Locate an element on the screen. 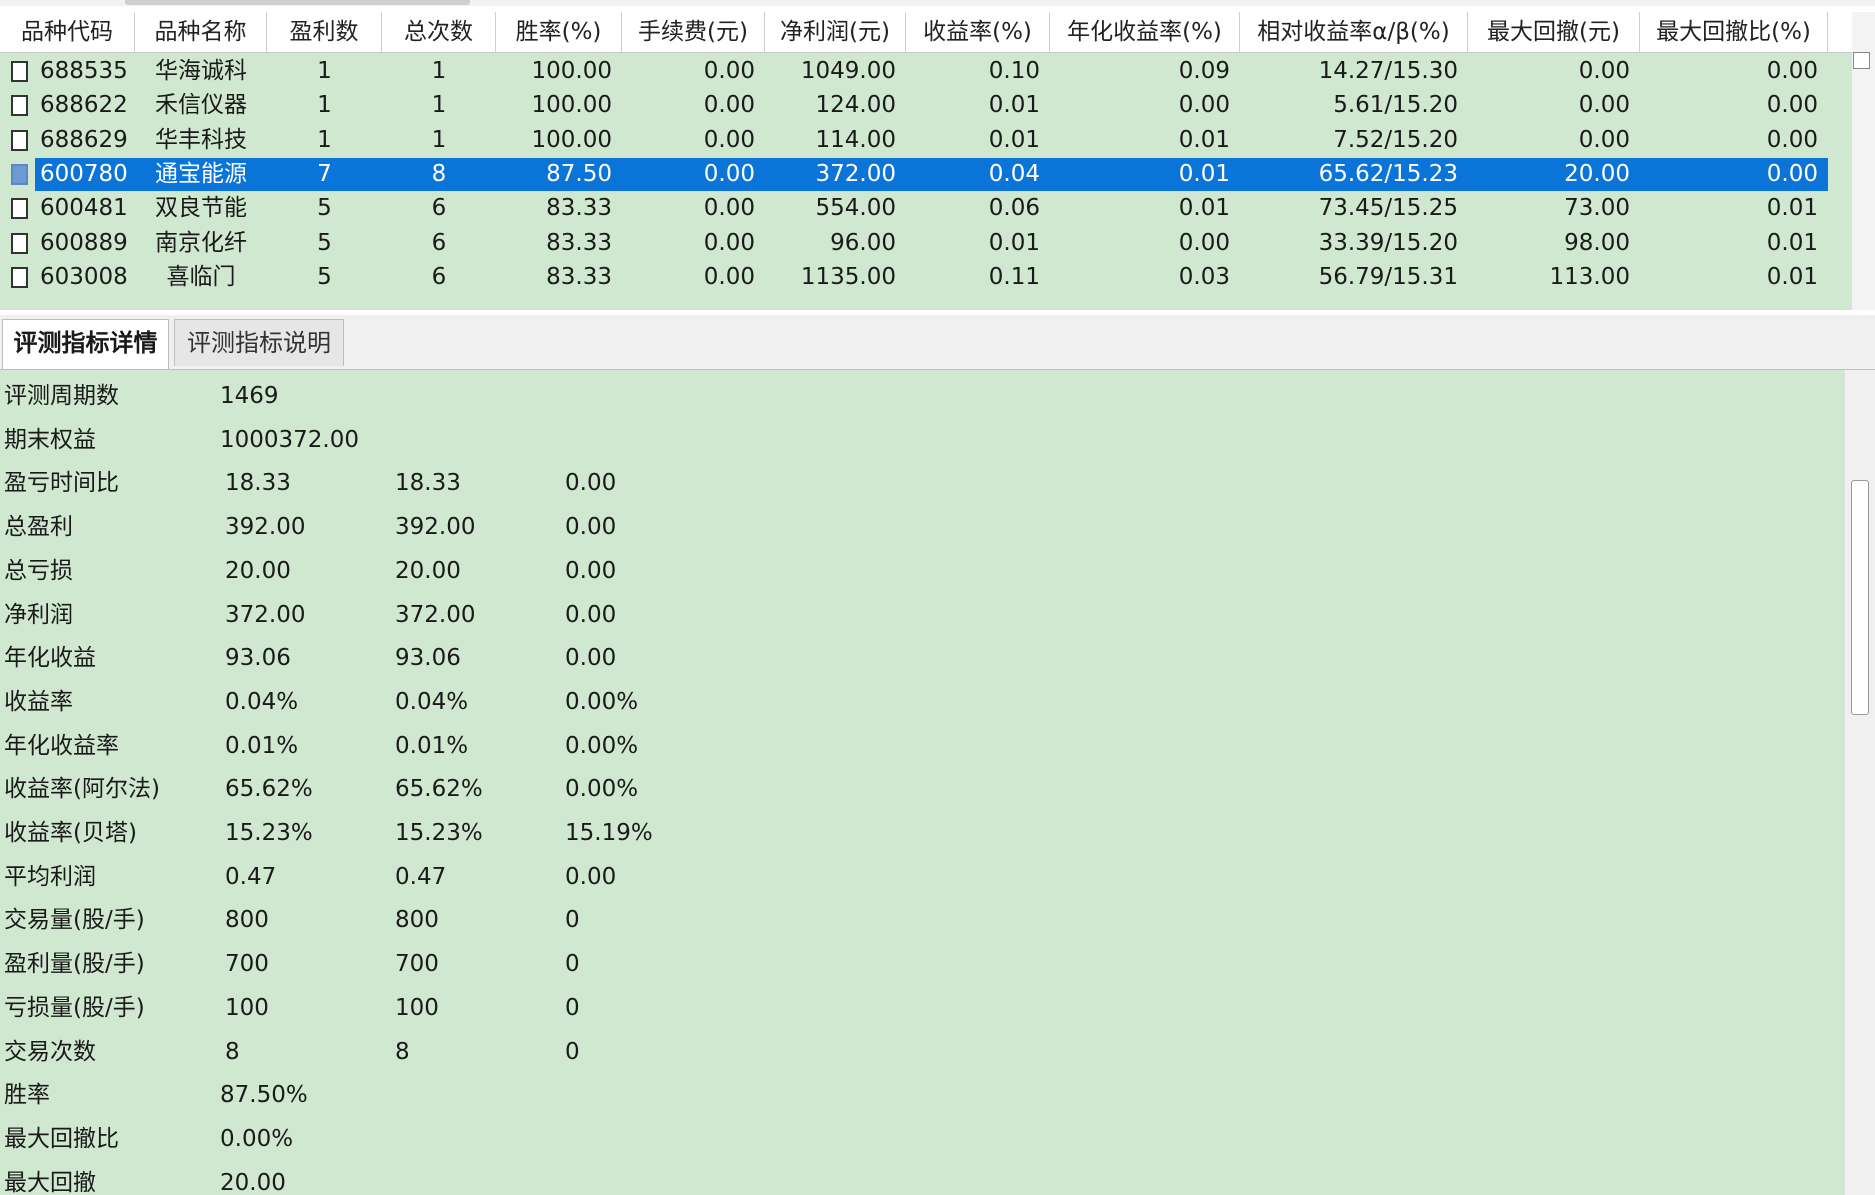 Image resolution: width=1875 pixels, height=1195 pixels. metric-row: 期末权益 1000372.00 is located at coordinates (922, 440).